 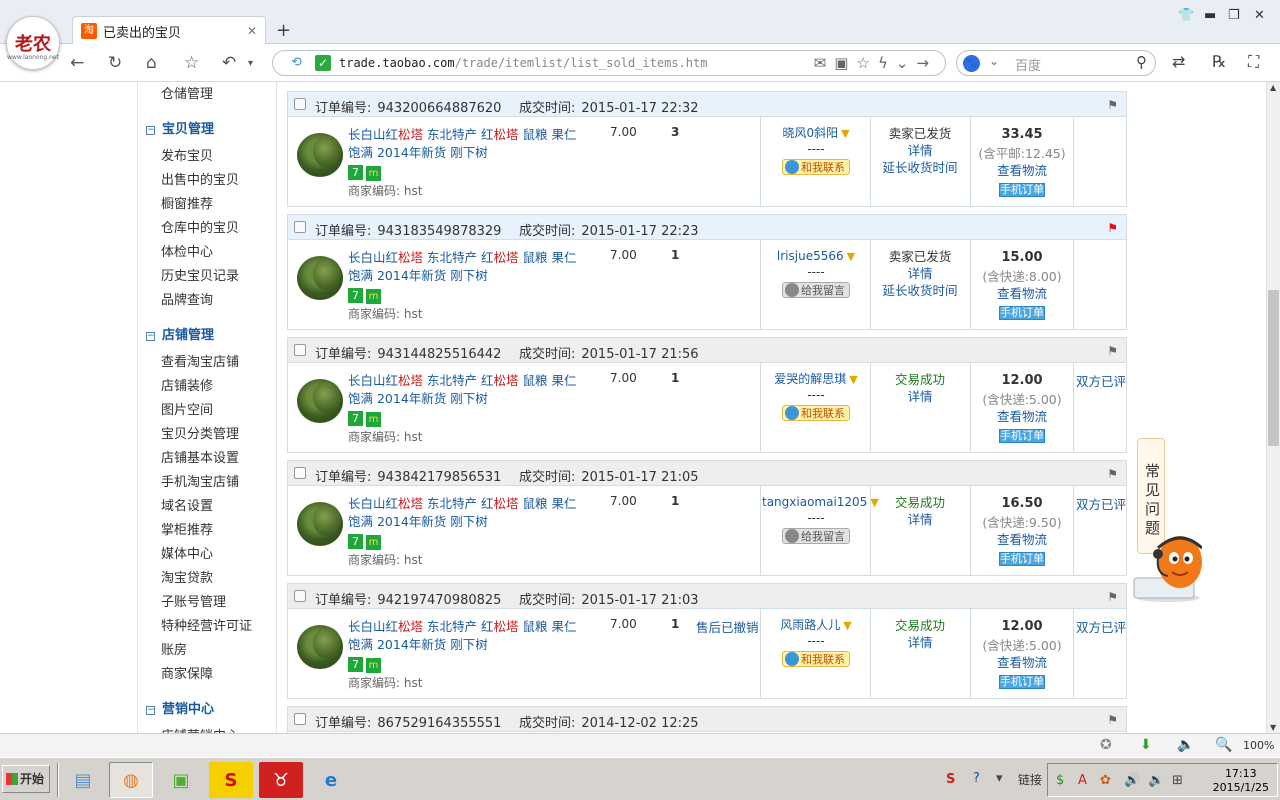 I want to click on sidebar-item: 媒体中心, so click(x=187, y=552).